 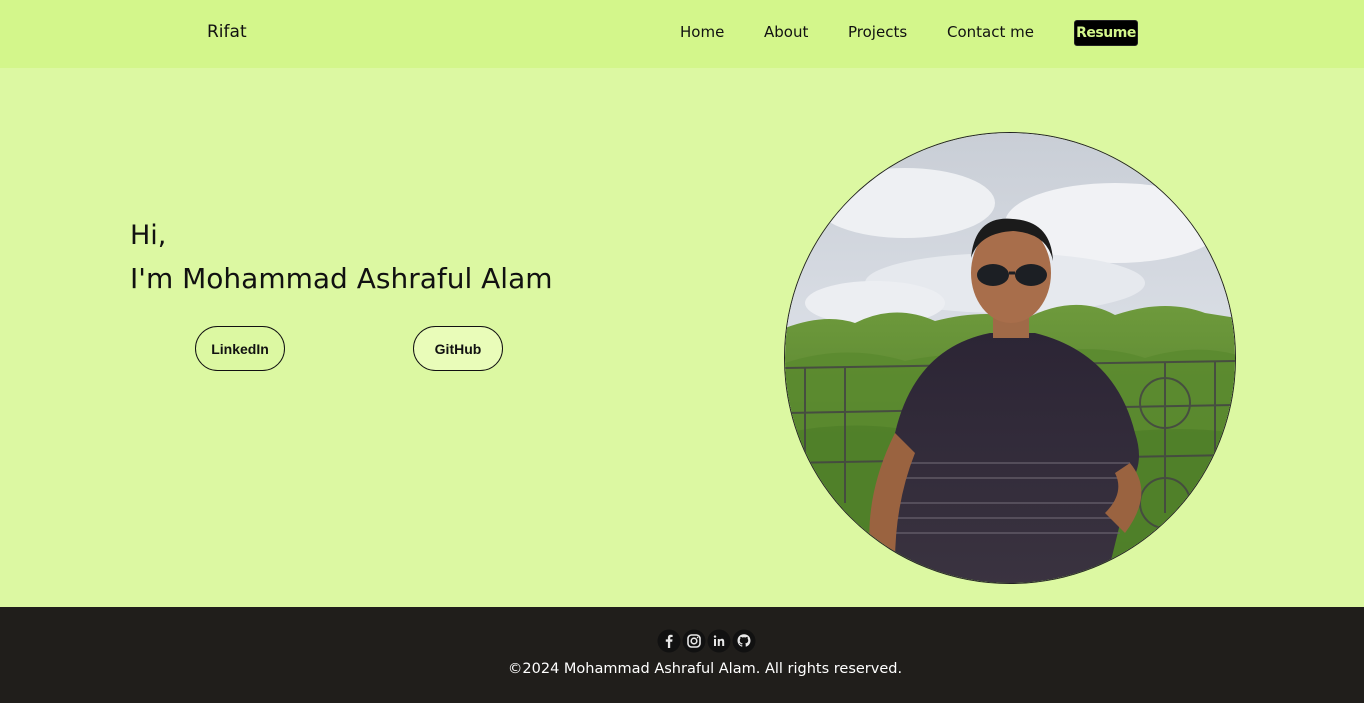 What do you see at coordinates (148, 235) in the screenshot?
I see `hero-greeting: Hi,` at bounding box center [148, 235].